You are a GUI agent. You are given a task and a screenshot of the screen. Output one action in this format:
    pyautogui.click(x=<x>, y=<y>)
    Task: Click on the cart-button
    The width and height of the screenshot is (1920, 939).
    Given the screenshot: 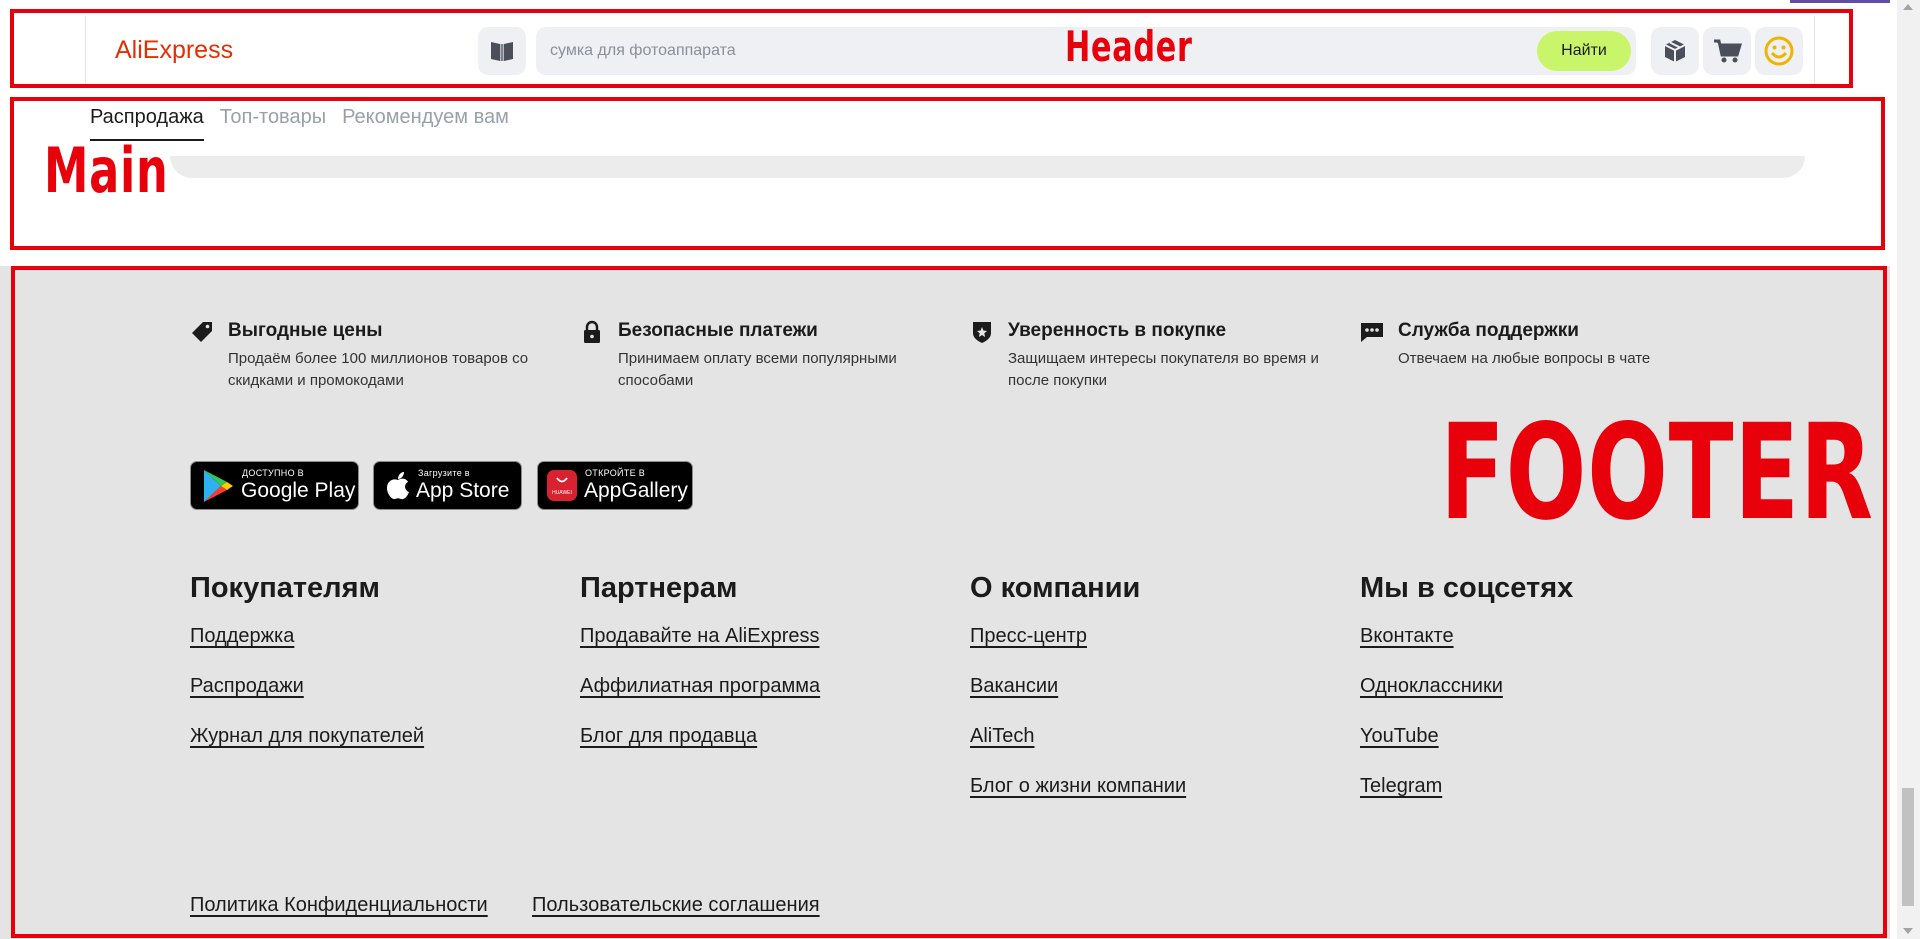 What is the action you would take?
    pyautogui.click(x=1727, y=51)
    